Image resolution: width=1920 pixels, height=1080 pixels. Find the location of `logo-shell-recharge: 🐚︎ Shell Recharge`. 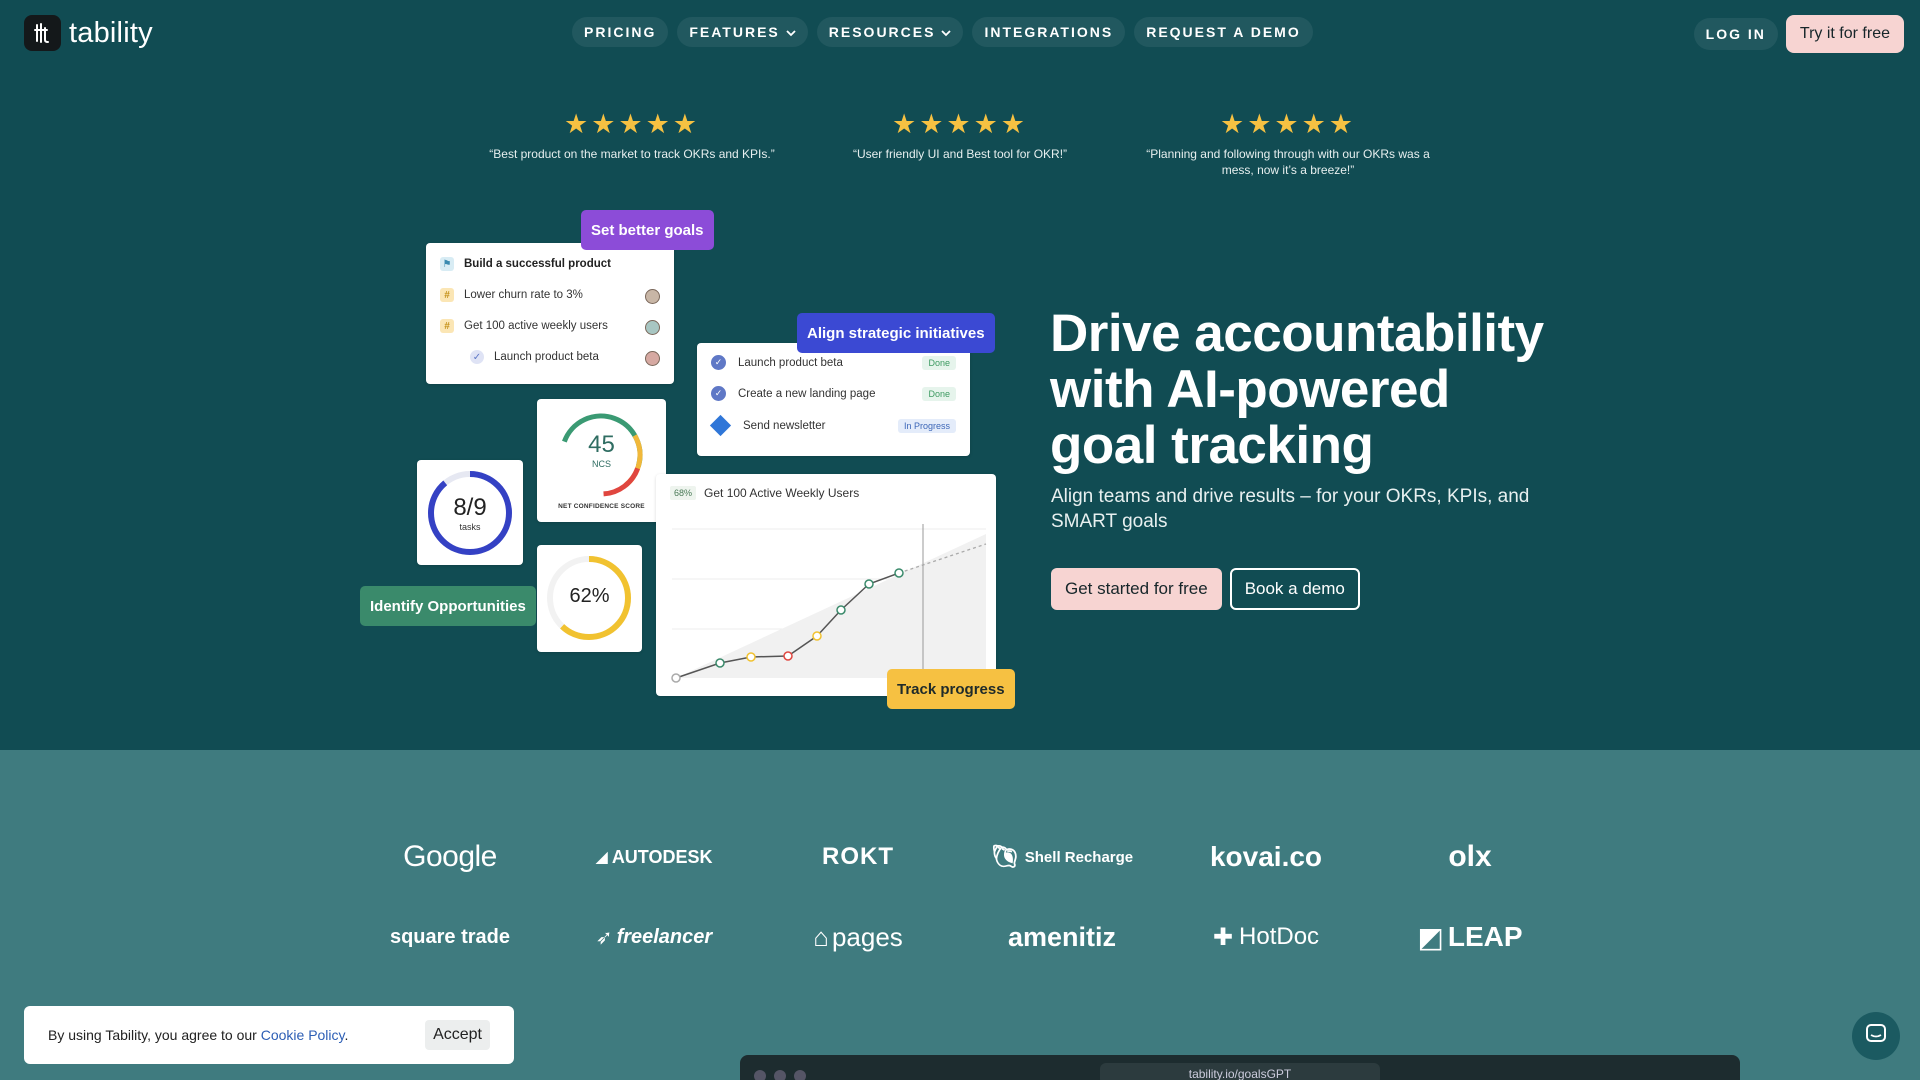

logo-shell-recharge: 🐚︎ Shell Recharge is located at coordinates (1062, 857).